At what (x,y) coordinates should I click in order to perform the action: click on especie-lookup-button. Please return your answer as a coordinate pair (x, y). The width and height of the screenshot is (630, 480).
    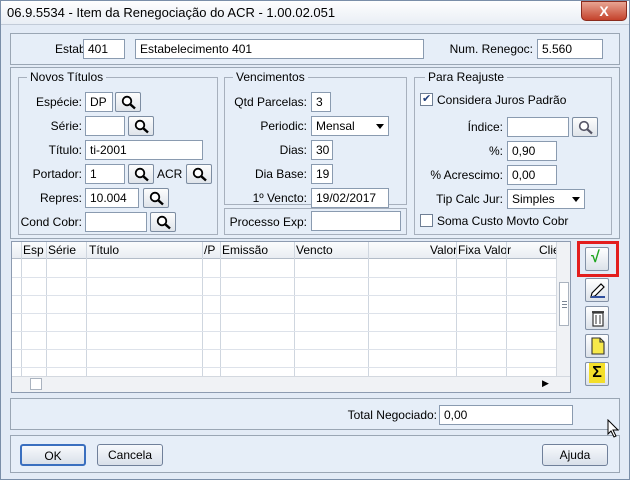
    Looking at the image, I should click on (128, 102).